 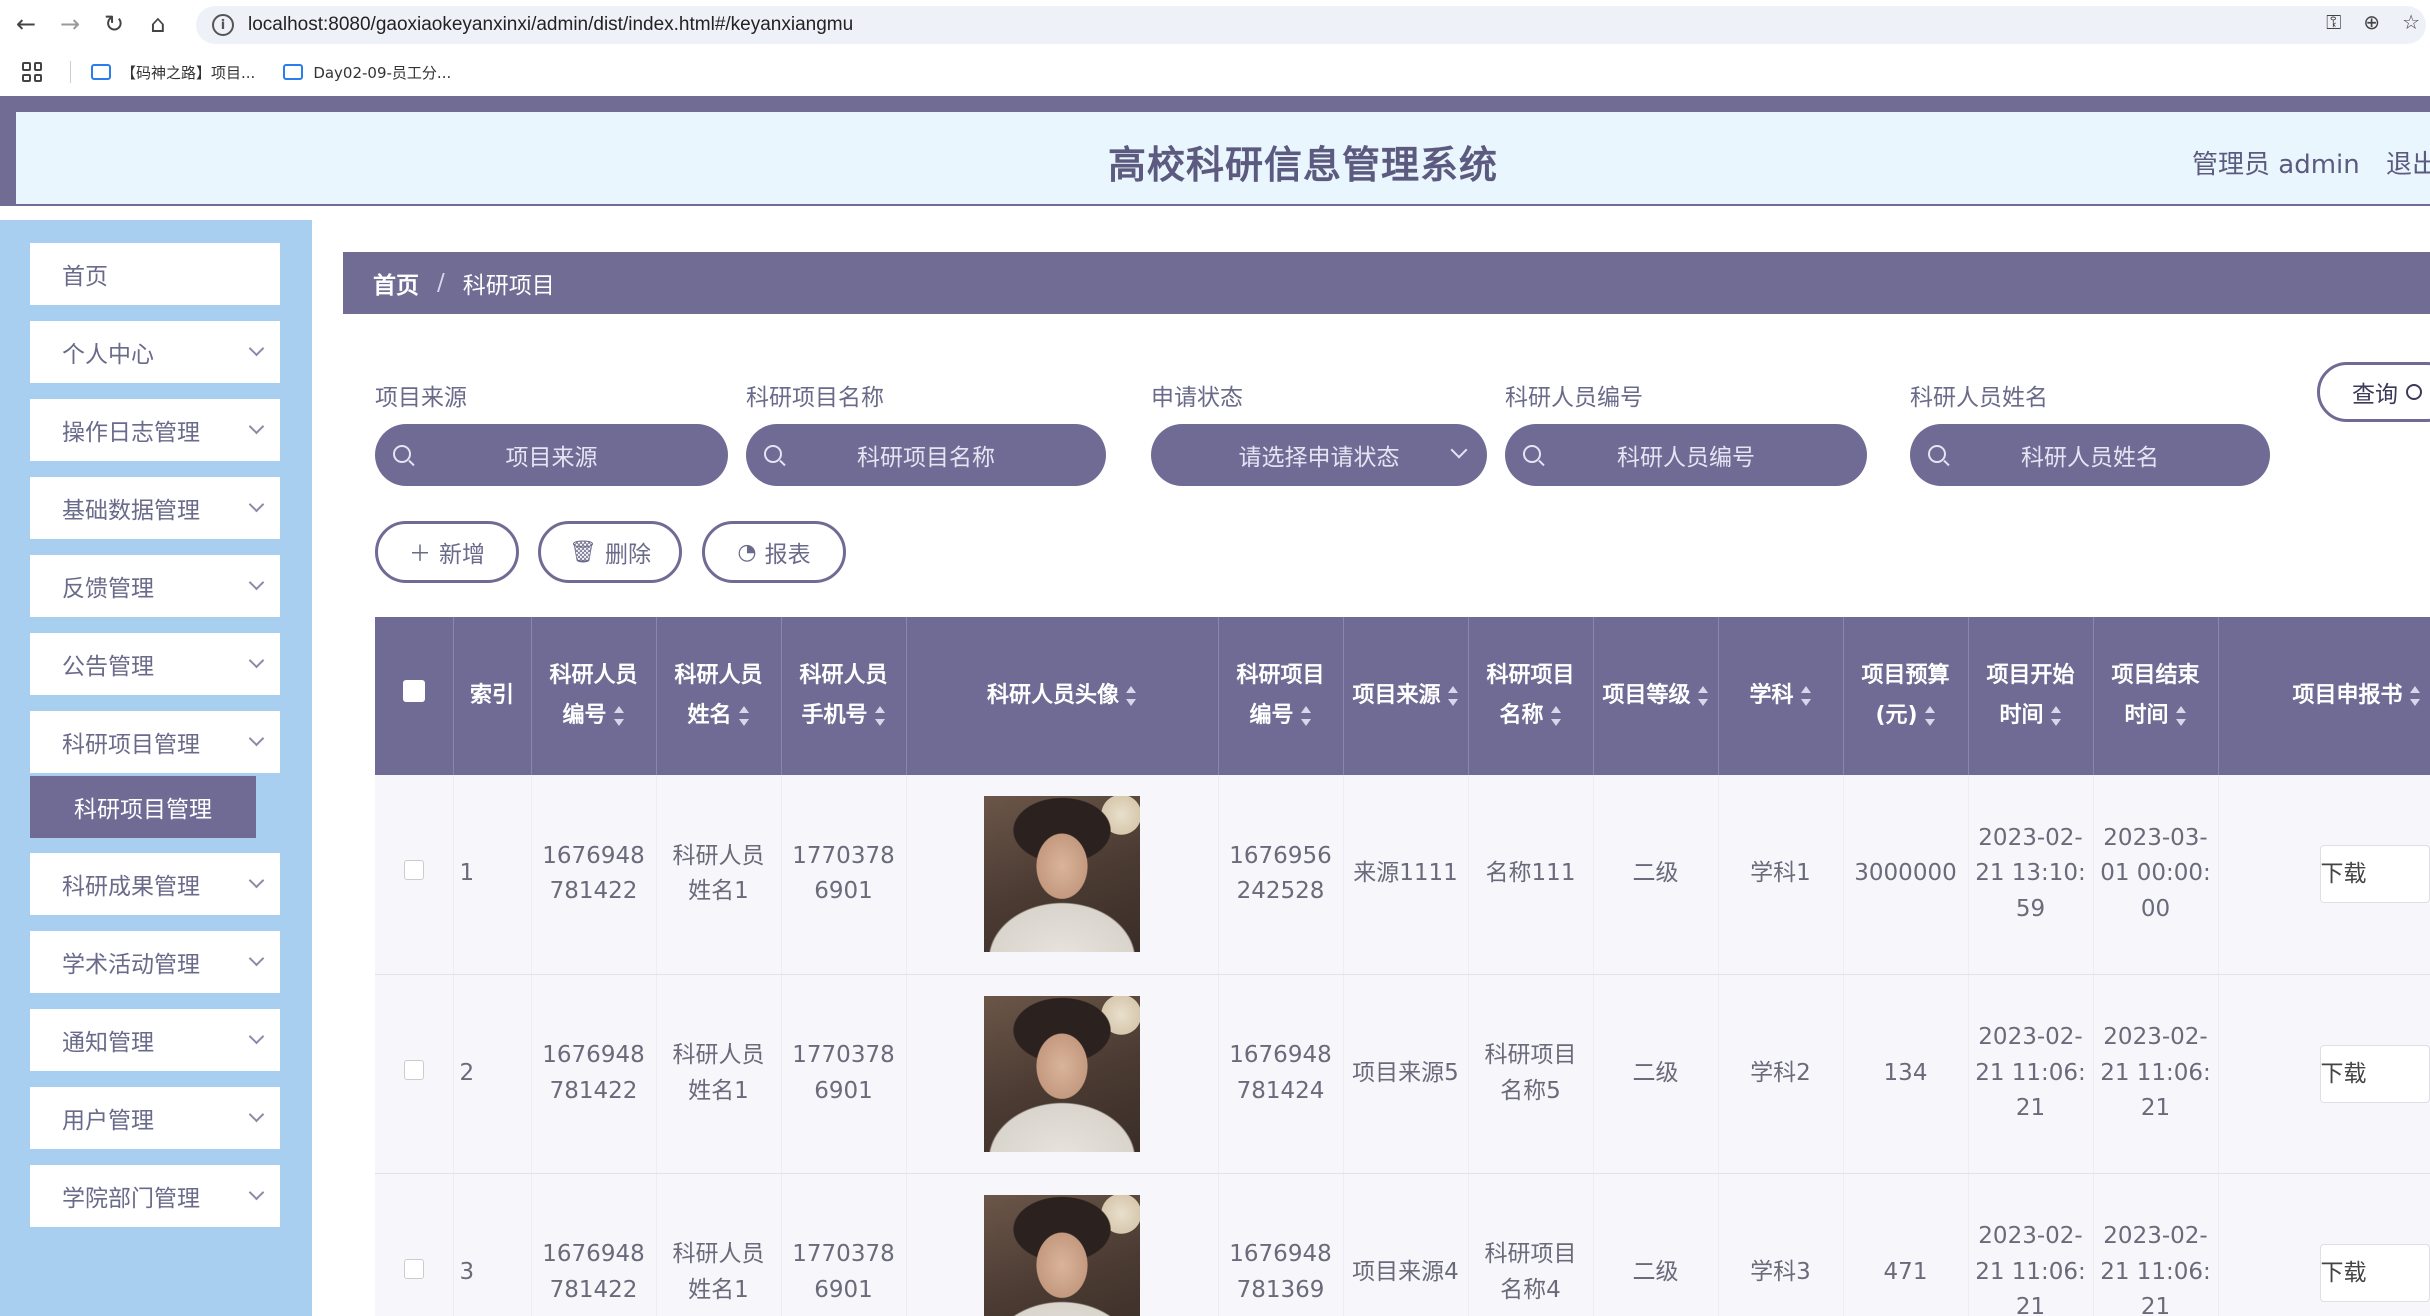 I want to click on back-arrow-icon: ←, so click(x=26, y=24).